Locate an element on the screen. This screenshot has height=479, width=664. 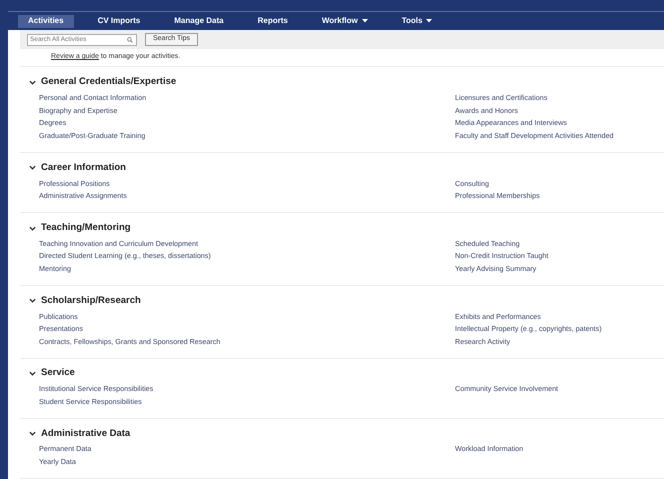
nav-tab: Activities is located at coordinates (46, 21).